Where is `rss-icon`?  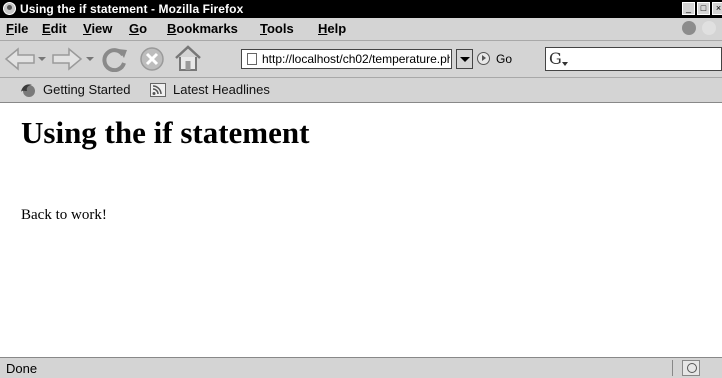 rss-icon is located at coordinates (158, 90).